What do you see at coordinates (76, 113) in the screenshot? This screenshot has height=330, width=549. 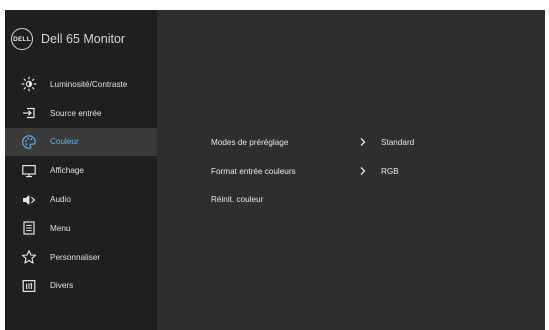 I see `sidebar-item-label: Source entrée` at bounding box center [76, 113].